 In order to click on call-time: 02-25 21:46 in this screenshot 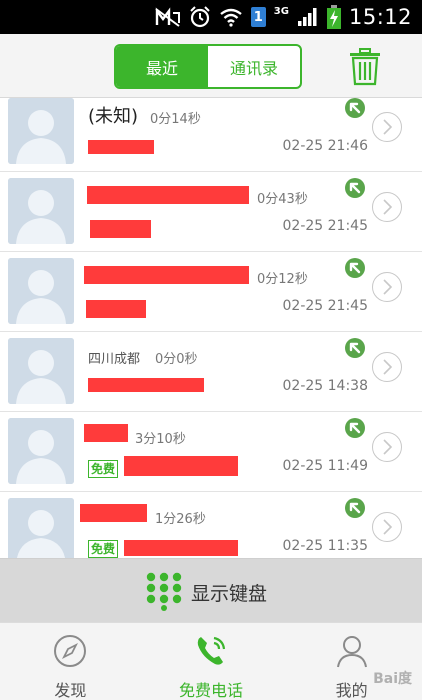, I will do `click(325, 146)`.